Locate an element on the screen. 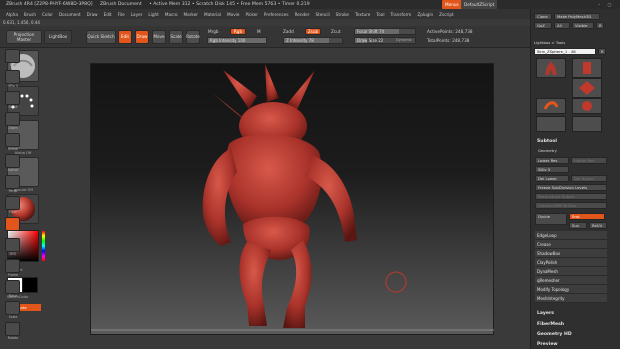 This screenshot has height=349, width=620. tool-thumb-zsphere is located at coordinates (587, 106).